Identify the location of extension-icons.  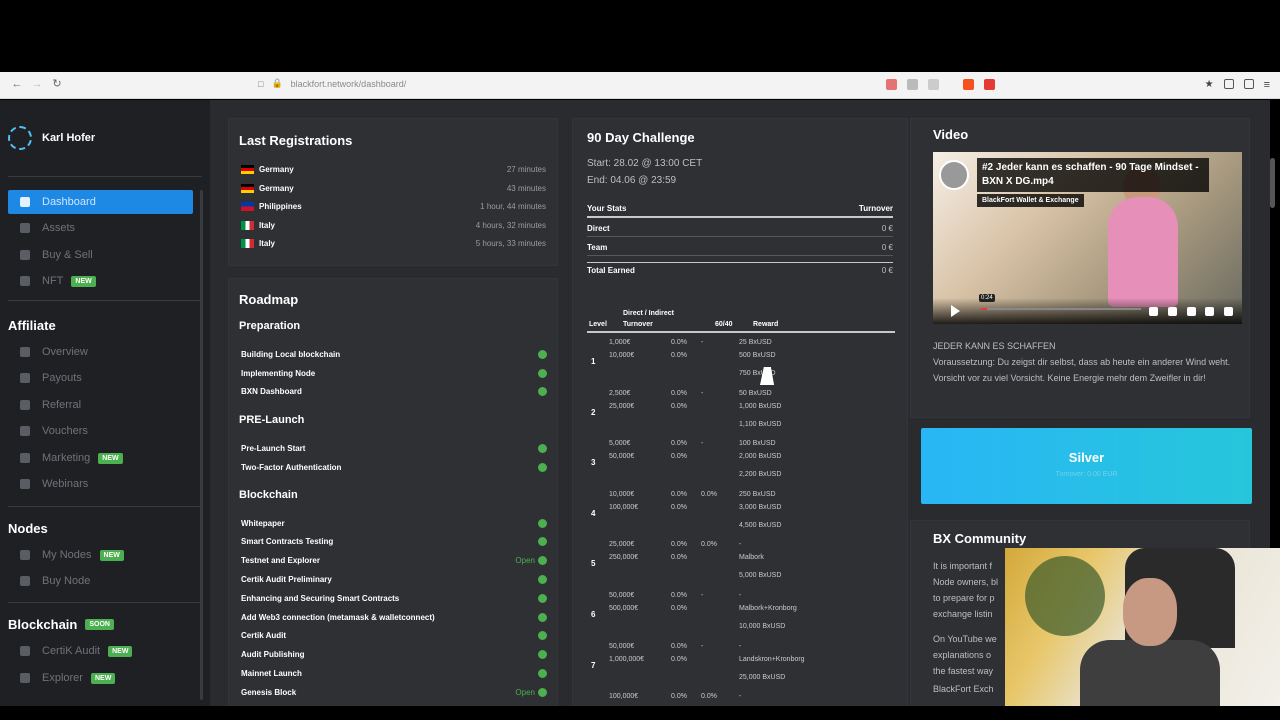
(940, 84).